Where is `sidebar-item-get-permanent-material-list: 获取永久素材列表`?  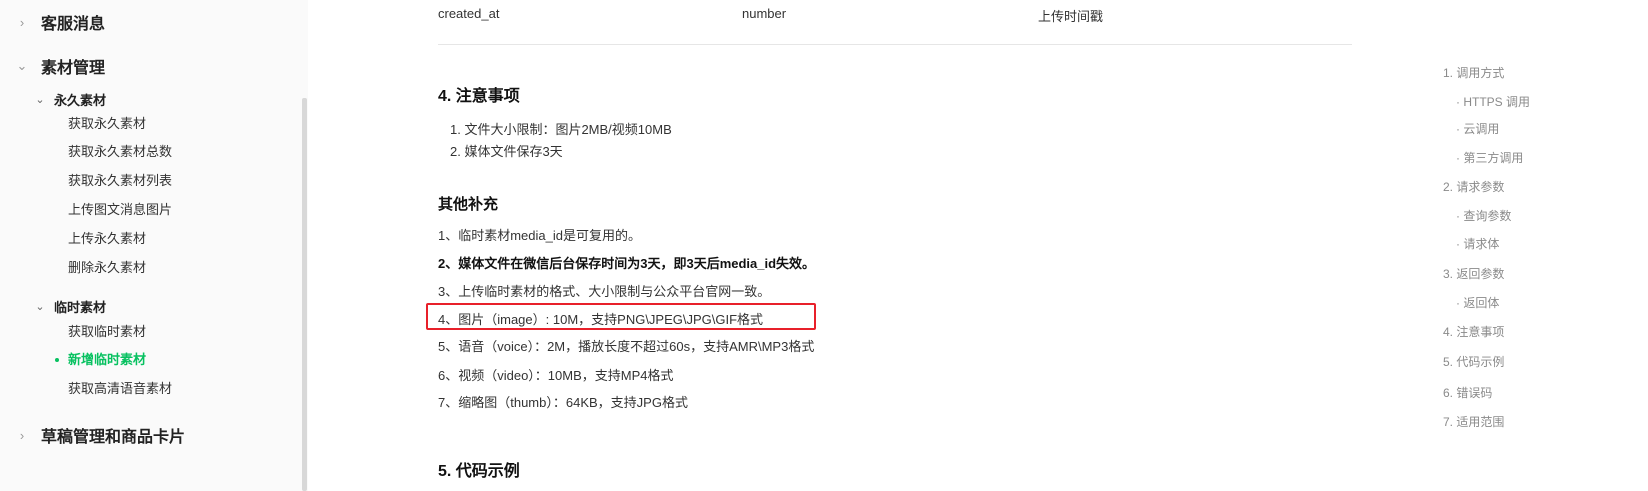 sidebar-item-get-permanent-material-list: 获取永久素材列表 is located at coordinates (120, 181).